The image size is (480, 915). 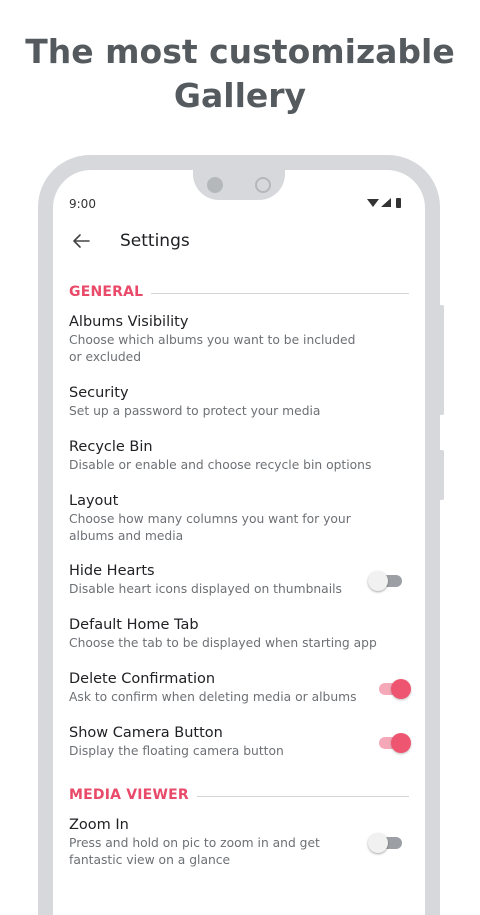 What do you see at coordinates (146, 733) in the screenshot?
I see `setting-title: Show Camera Button` at bounding box center [146, 733].